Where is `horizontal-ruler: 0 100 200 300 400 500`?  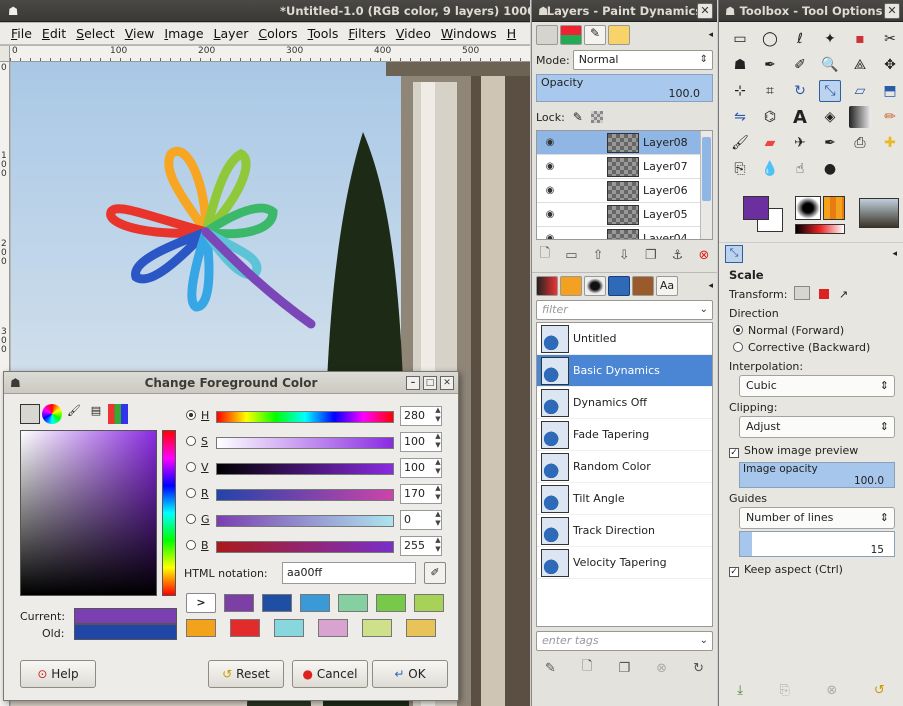 horizontal-ruler: 0 100 200 300 400 500 is located at coordinates (270, 54).